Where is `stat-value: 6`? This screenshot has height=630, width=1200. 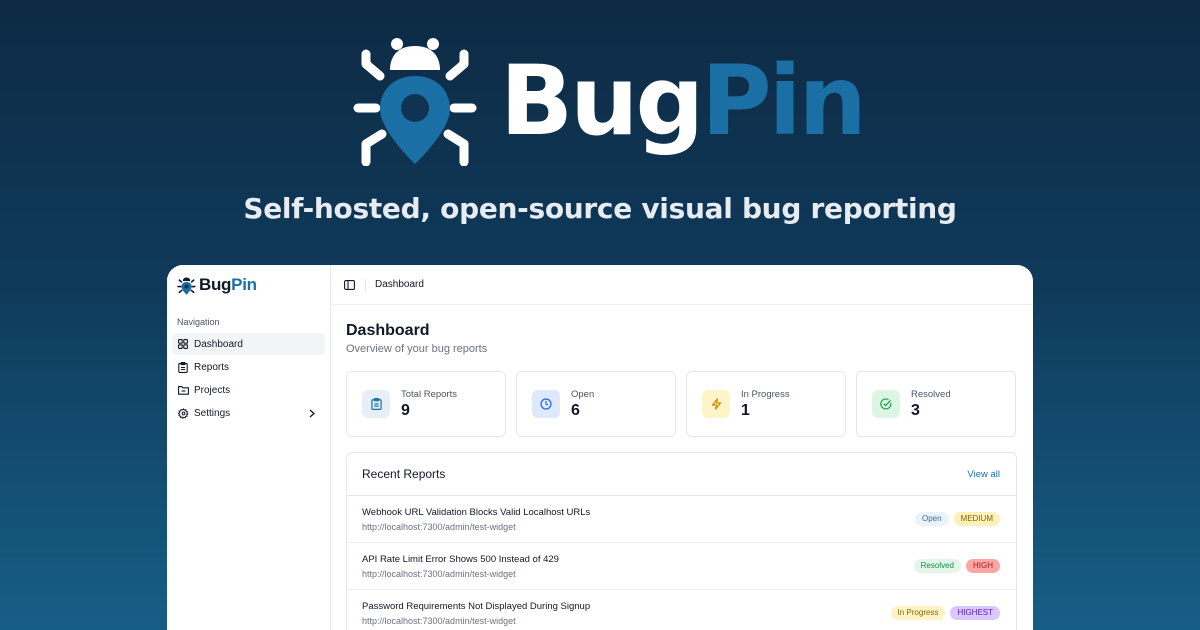
stat-value: 6 is located at coordinates (575, 410).